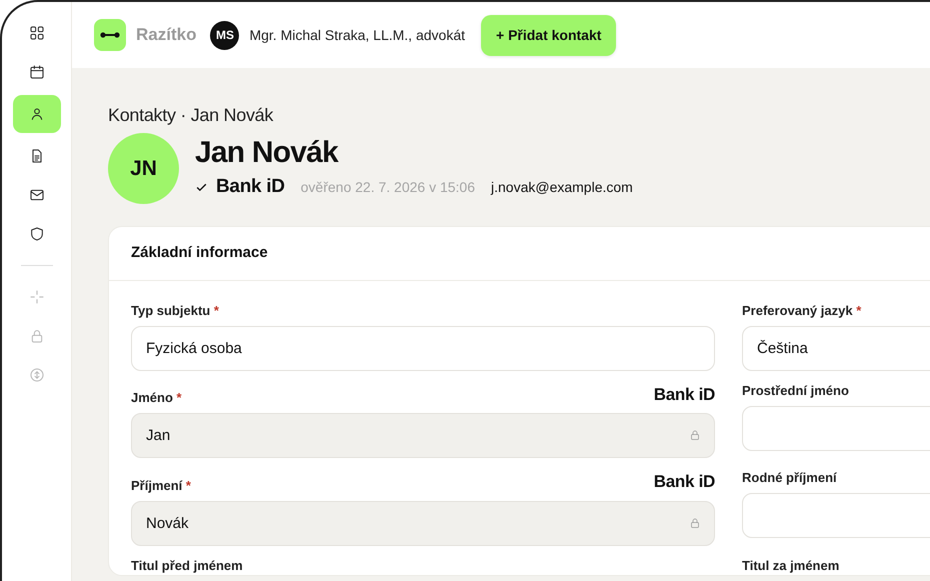 The height and width of the screenshot is (581, 930). I want to click on add-contact-button: + Přidat kontakt, so click(548, 35).